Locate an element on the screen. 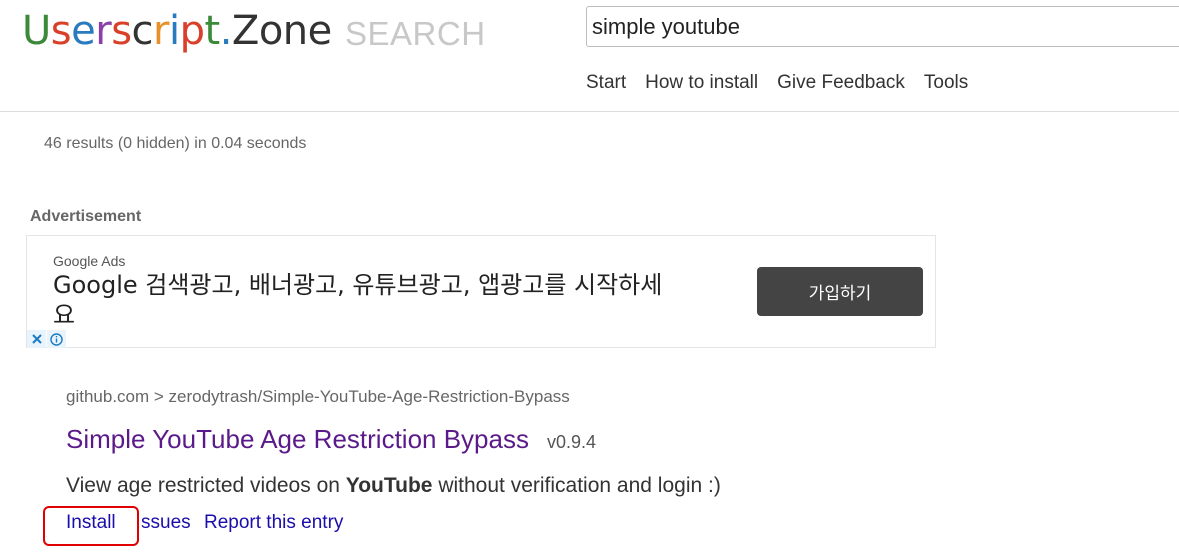 The height and width of the screenshot is (558, 1179). logo-letter: i is located at coordinates (174, 31).